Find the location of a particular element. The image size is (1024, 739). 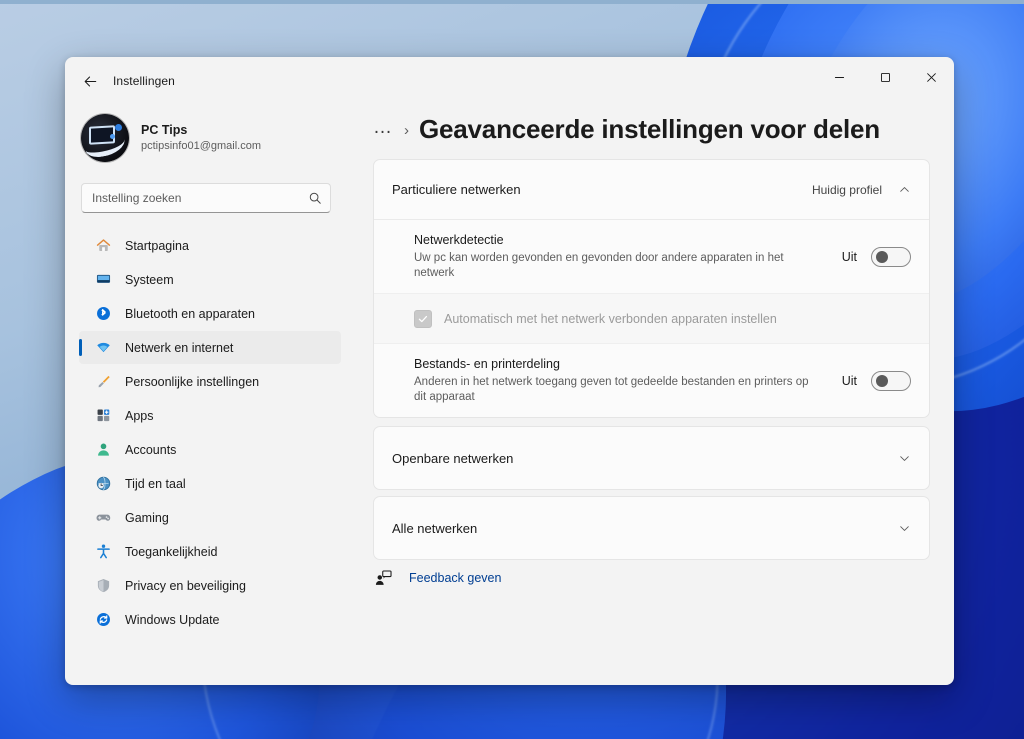

update-refresh-icon is located at coordinates (103, 619).